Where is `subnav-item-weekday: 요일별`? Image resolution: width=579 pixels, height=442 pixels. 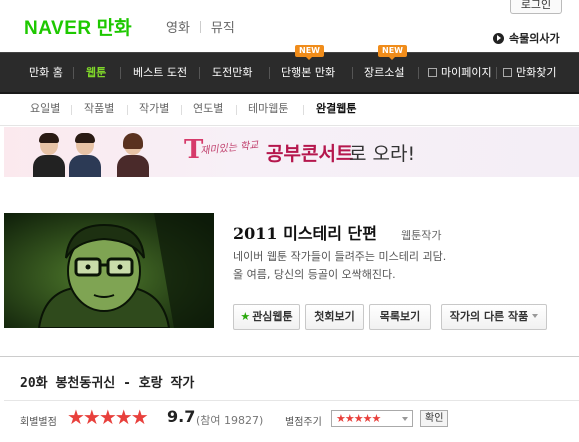 subnav-item-weekday: 요일별 is located at coordinates (45, 109).